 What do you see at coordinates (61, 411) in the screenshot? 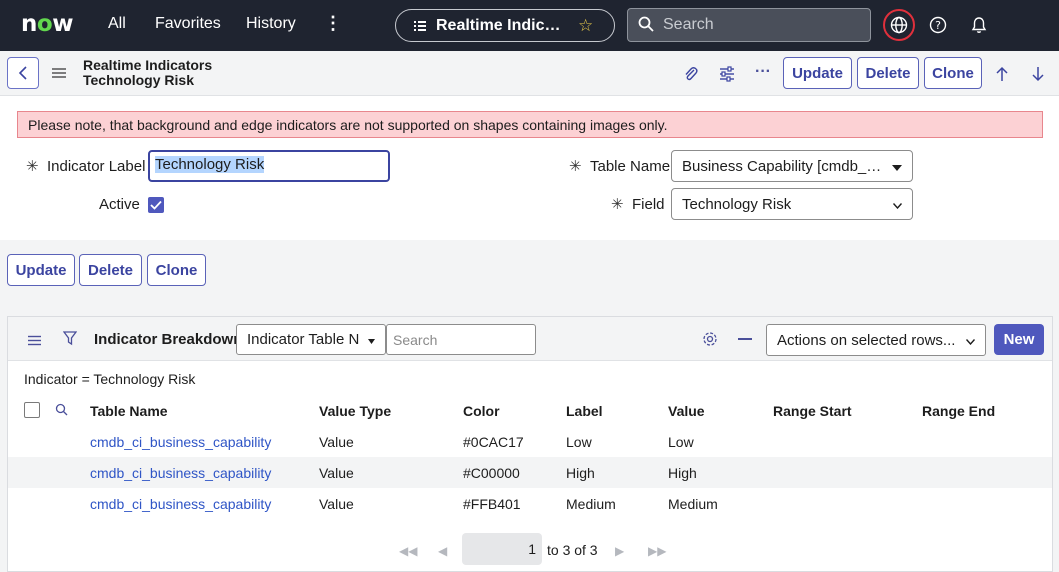
I see `column-search-icon` at bounding box center [61, 411].